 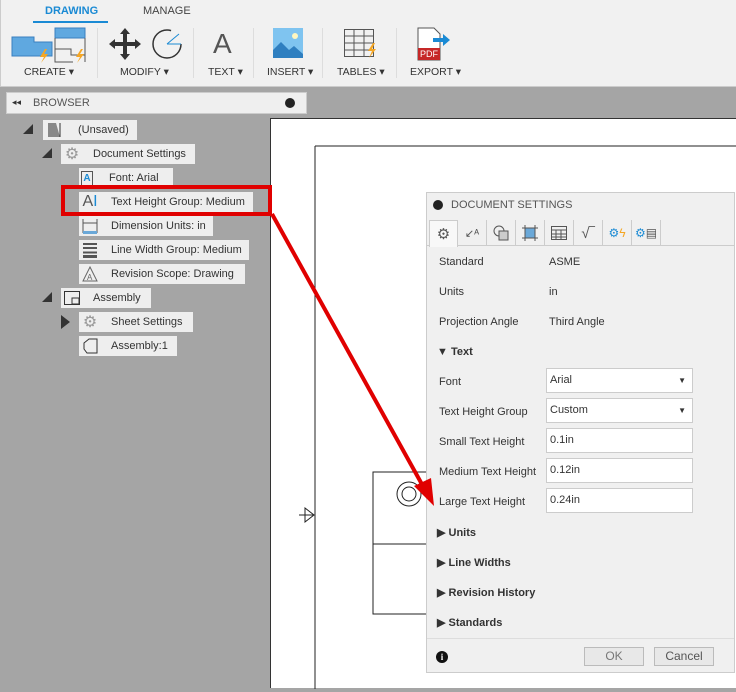 What do you see at coordinates (474, 562) in the screenshot?
I see `line-widths-section-header: ▶ Line Widths` at bounding box center [474, 562].